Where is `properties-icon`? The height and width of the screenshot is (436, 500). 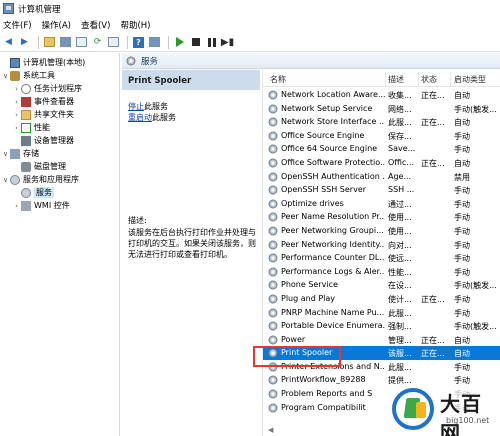
properties-icon is located at coordinates (81, 42).